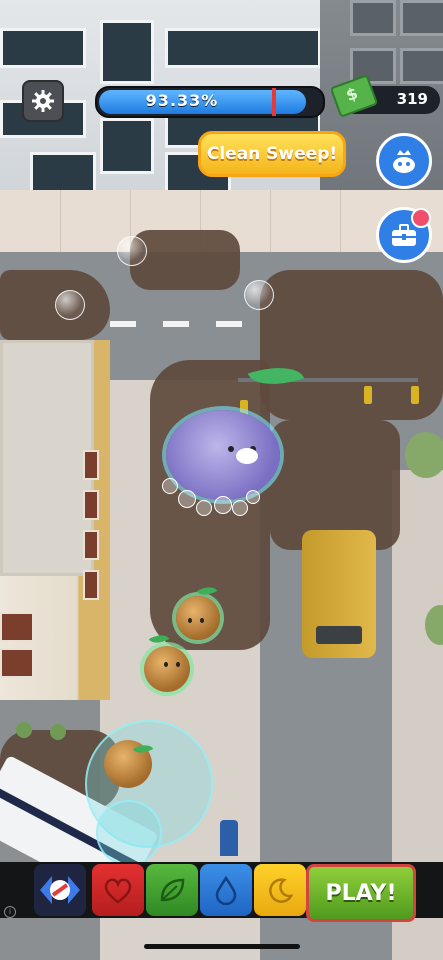 The width and height of the screenshot is (443, 960). Describe the element at coordinates (182, 100) in the screenshot. I see `progress-label: 93.33%` at that location.